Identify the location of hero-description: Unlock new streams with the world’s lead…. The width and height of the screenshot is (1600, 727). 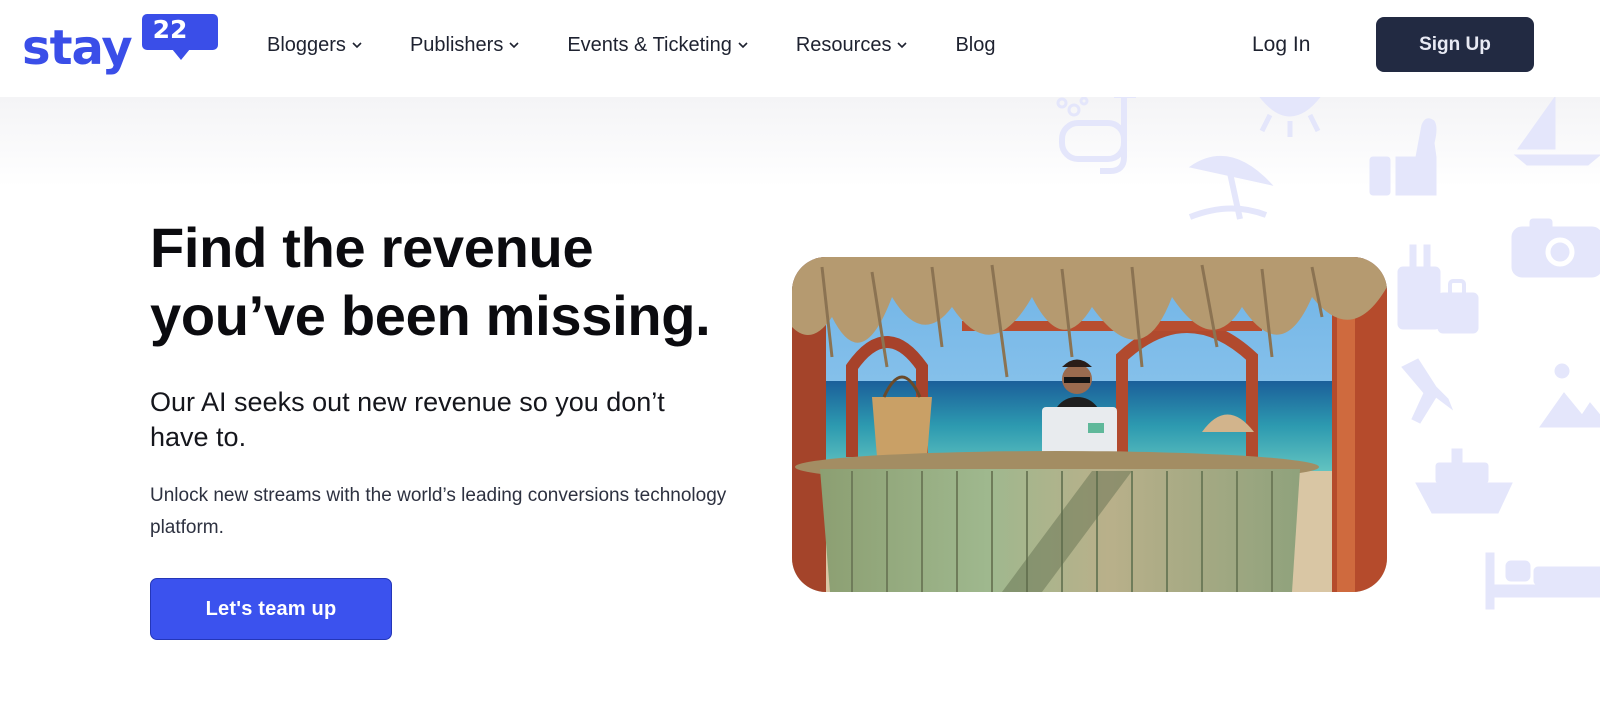
(438, 511).